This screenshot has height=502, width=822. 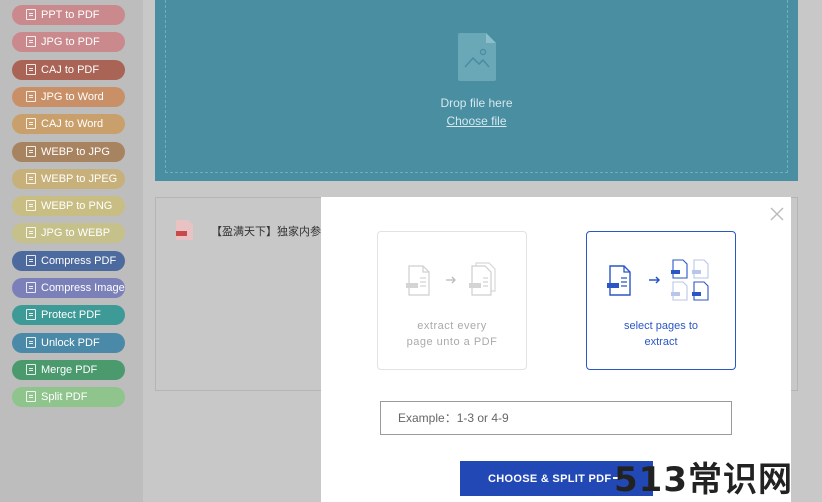 What do you see at coordinates (64, 397) in the screenshot?
I see `sidebar-tool-label: Split PDF` at bounding box center [64, 397].